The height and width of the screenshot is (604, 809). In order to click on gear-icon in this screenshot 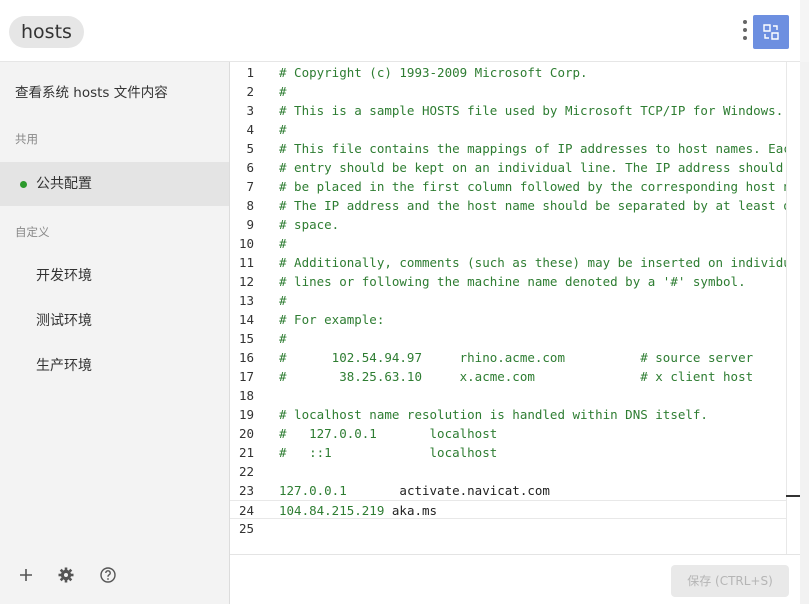, I will do `click(66, 575)`.